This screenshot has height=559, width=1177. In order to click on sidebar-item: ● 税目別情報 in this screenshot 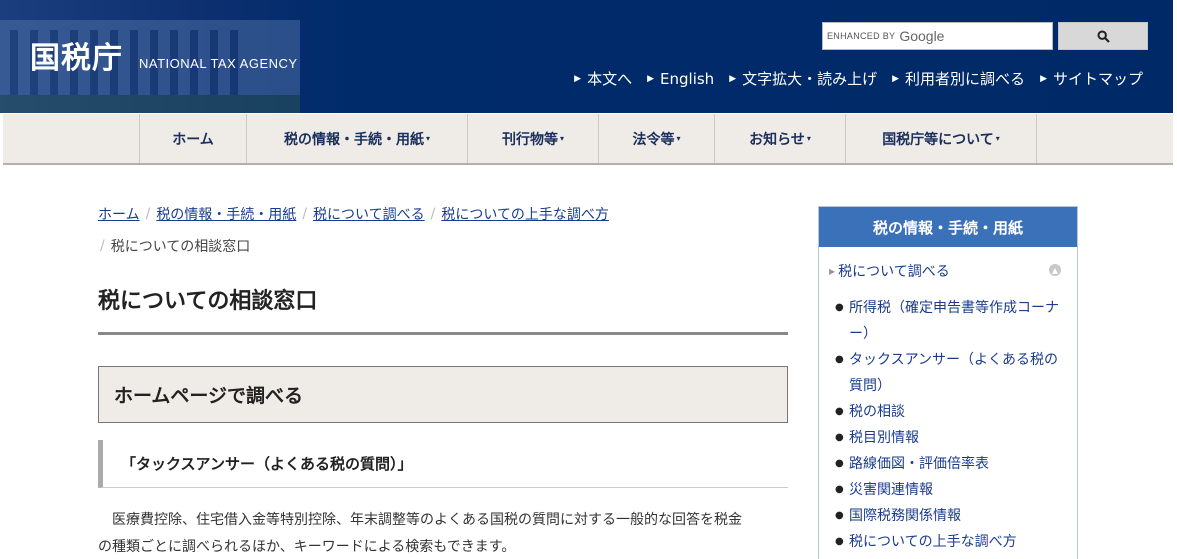, I will do `click(953, 438)`.